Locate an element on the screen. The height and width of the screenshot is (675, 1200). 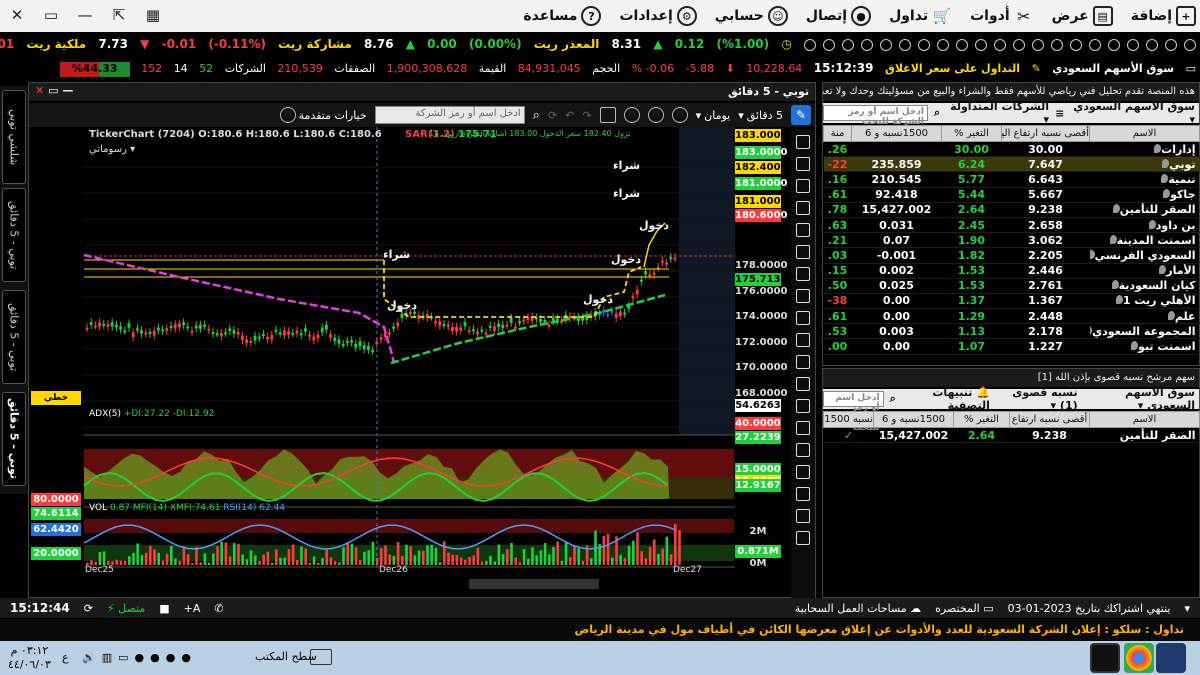
pin-icon: ⇱ is located at coordinates (119, 15).